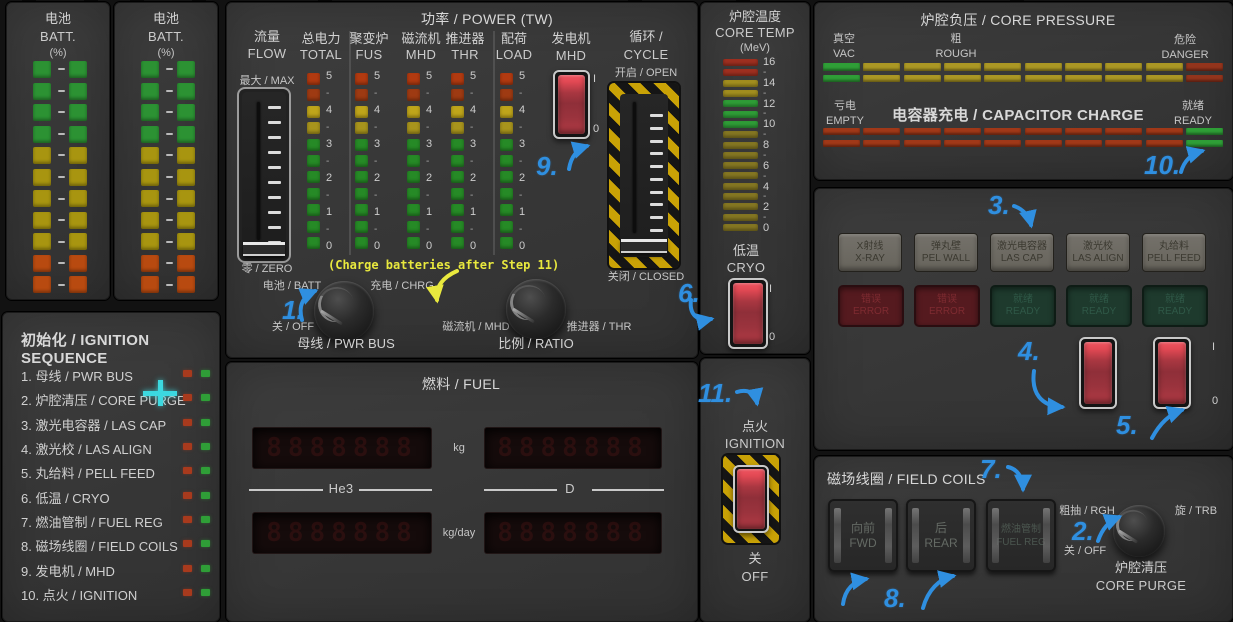  I want to click on step-indicator-red, so click(187, 422).